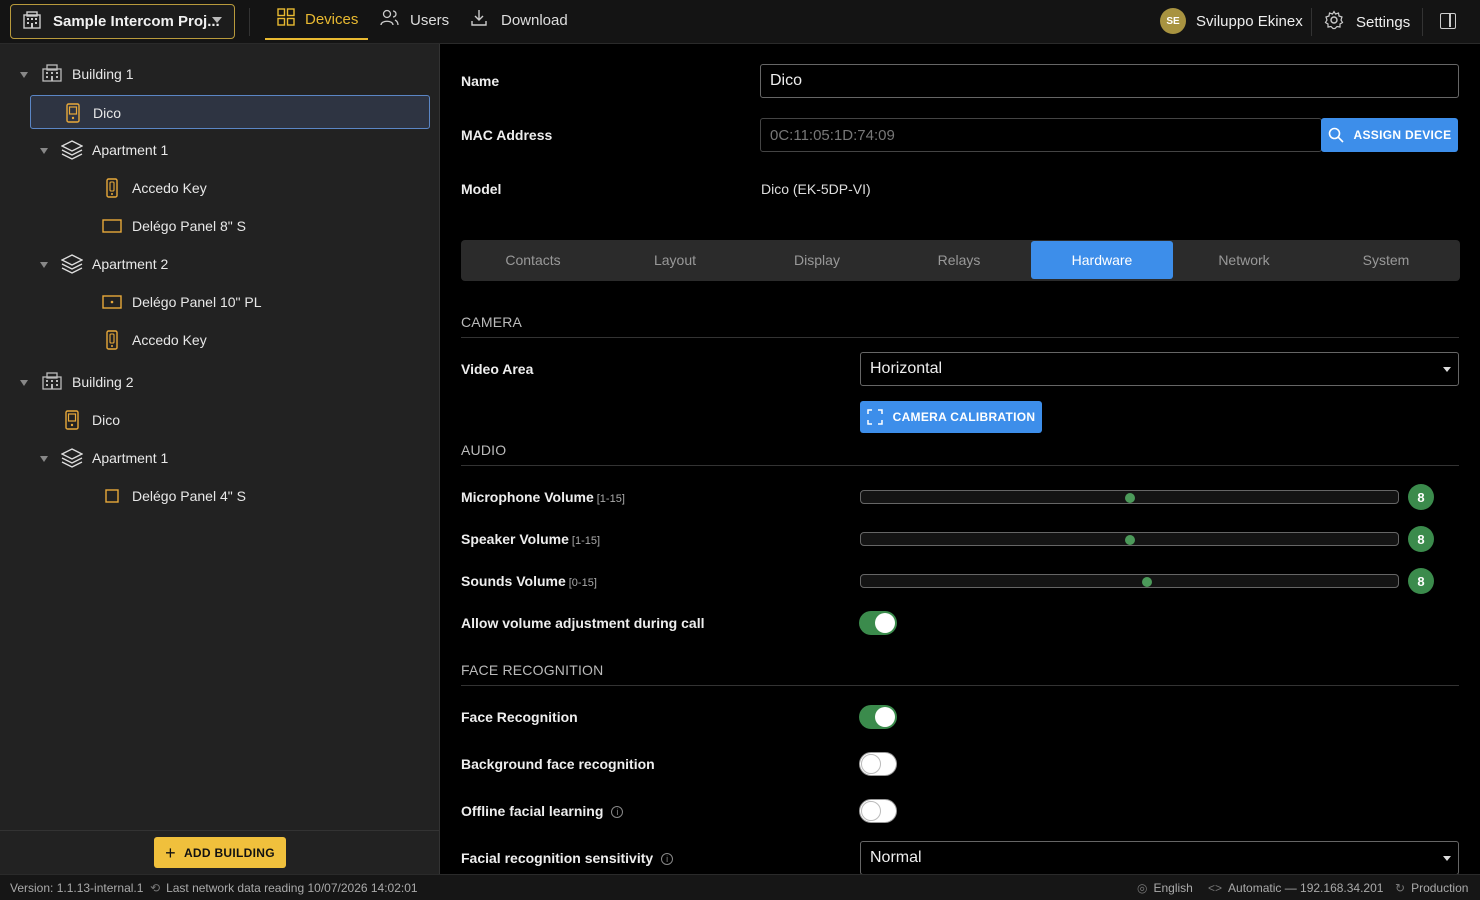 This screenshot has height=900, width=1480. Describe the element at coordinates (481, 189) in the screenshot. I see `model-label: Model` at that location.